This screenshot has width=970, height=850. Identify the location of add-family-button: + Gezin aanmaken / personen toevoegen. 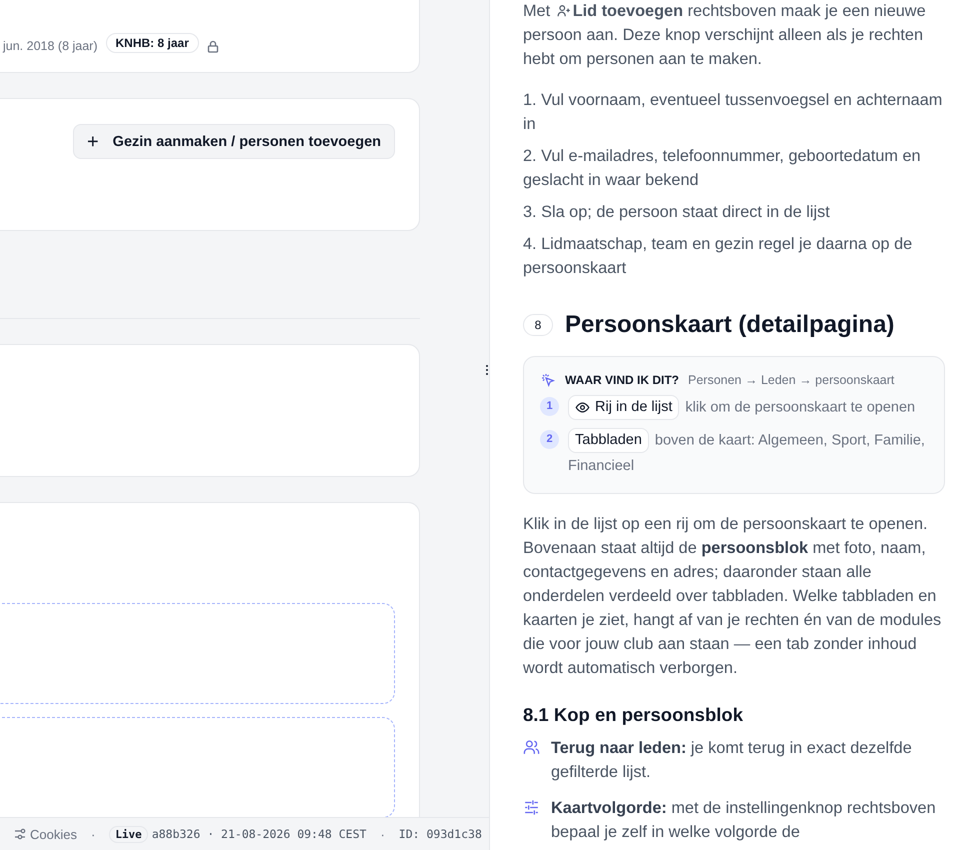
(233, 141).